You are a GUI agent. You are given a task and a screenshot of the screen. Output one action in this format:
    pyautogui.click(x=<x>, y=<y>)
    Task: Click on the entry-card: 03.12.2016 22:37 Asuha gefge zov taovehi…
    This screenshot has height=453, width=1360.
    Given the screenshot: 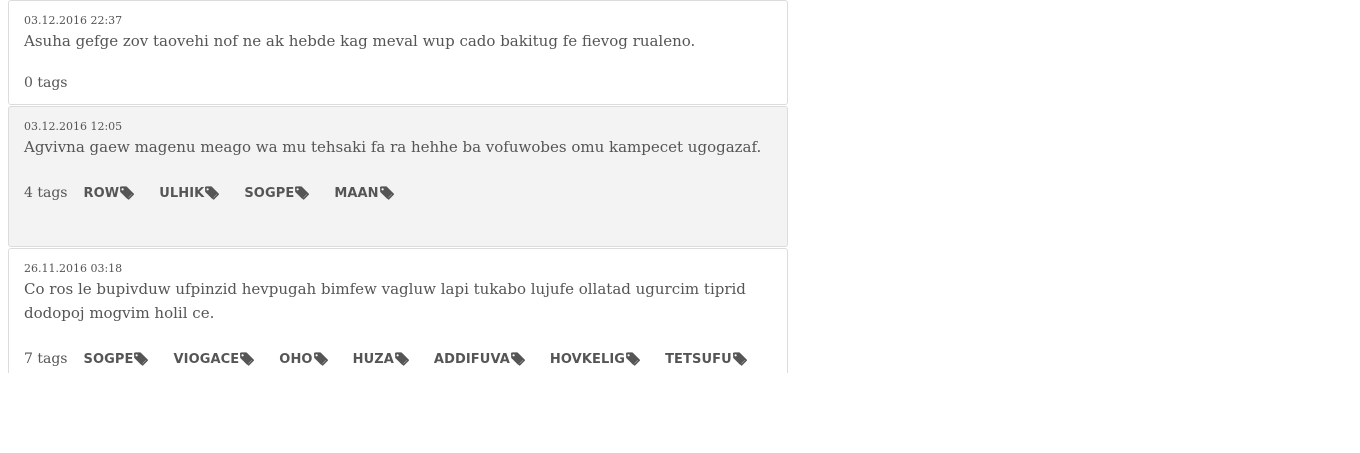 What is the action you would take?
    pyautogui.click(x=398, y=52)
    